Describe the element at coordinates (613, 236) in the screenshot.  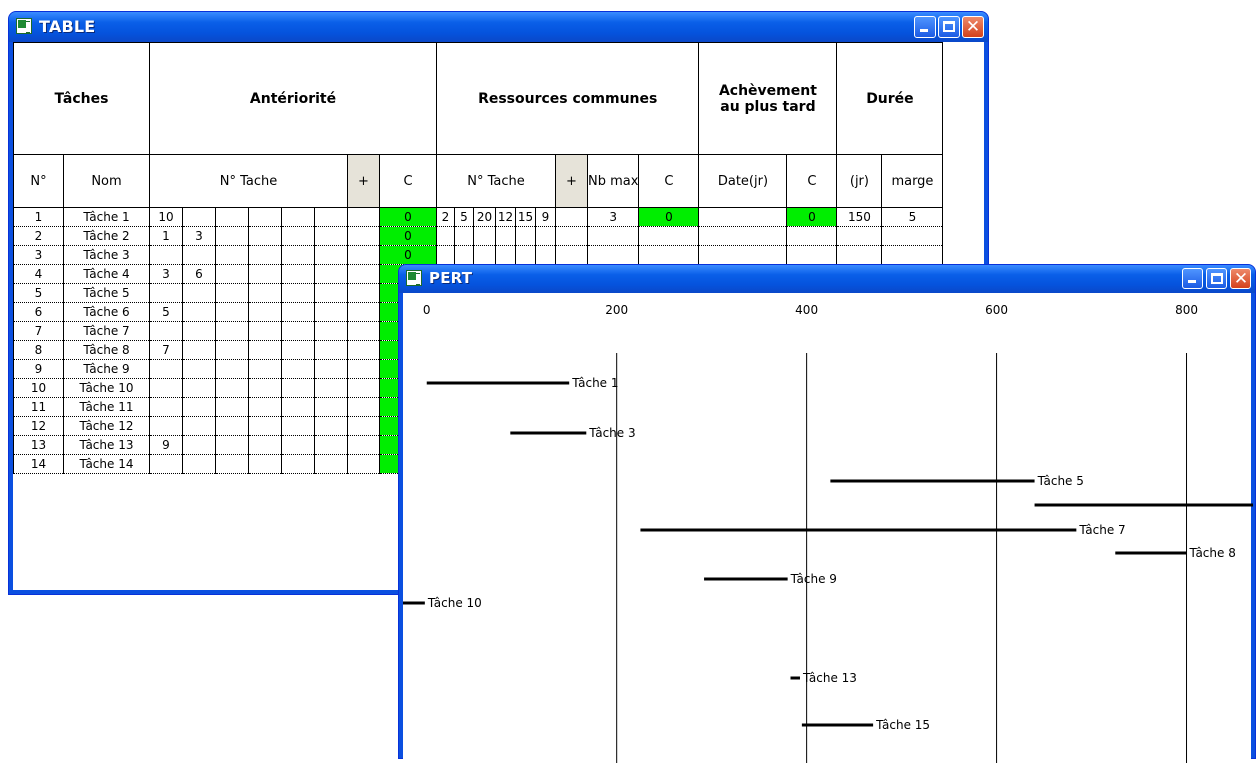
I see `nbmax-cell` at that location.